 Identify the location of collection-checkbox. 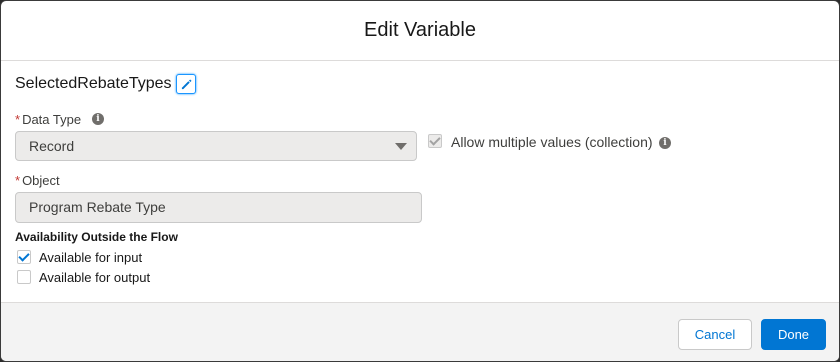
(435, 141).